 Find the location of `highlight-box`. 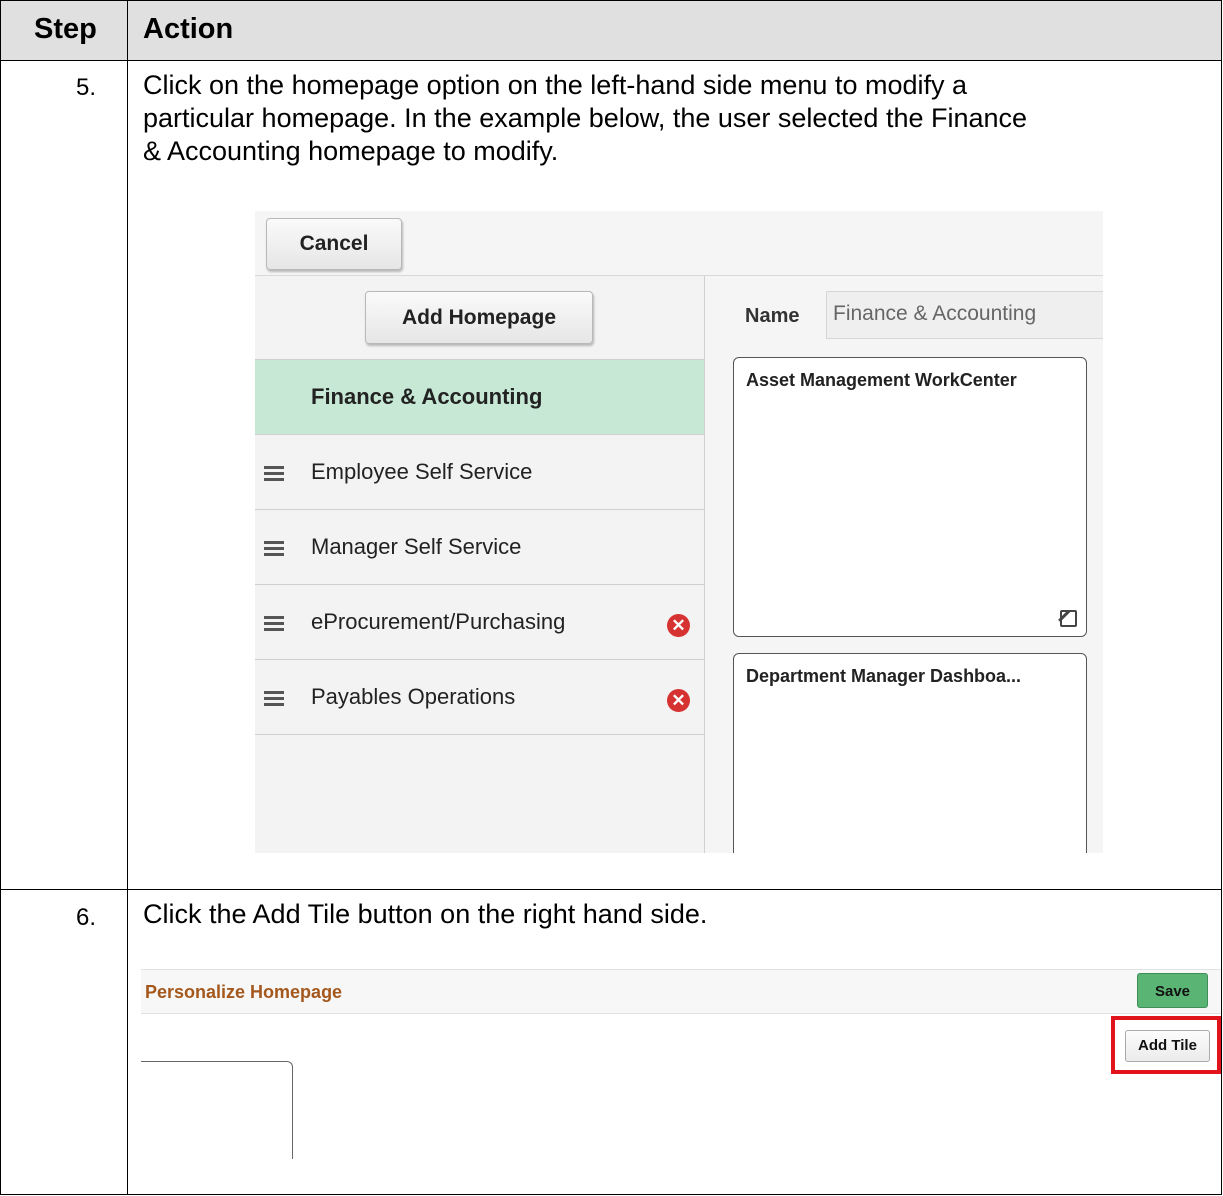

highlight-box is located at coordinates (1166, 1045).